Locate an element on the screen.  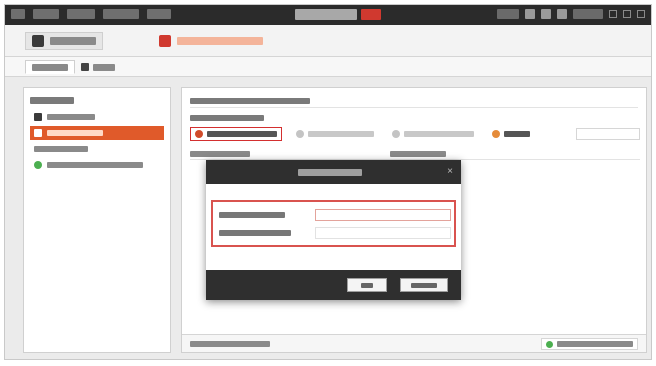
cancel-label is located at coordinates (424, 285).